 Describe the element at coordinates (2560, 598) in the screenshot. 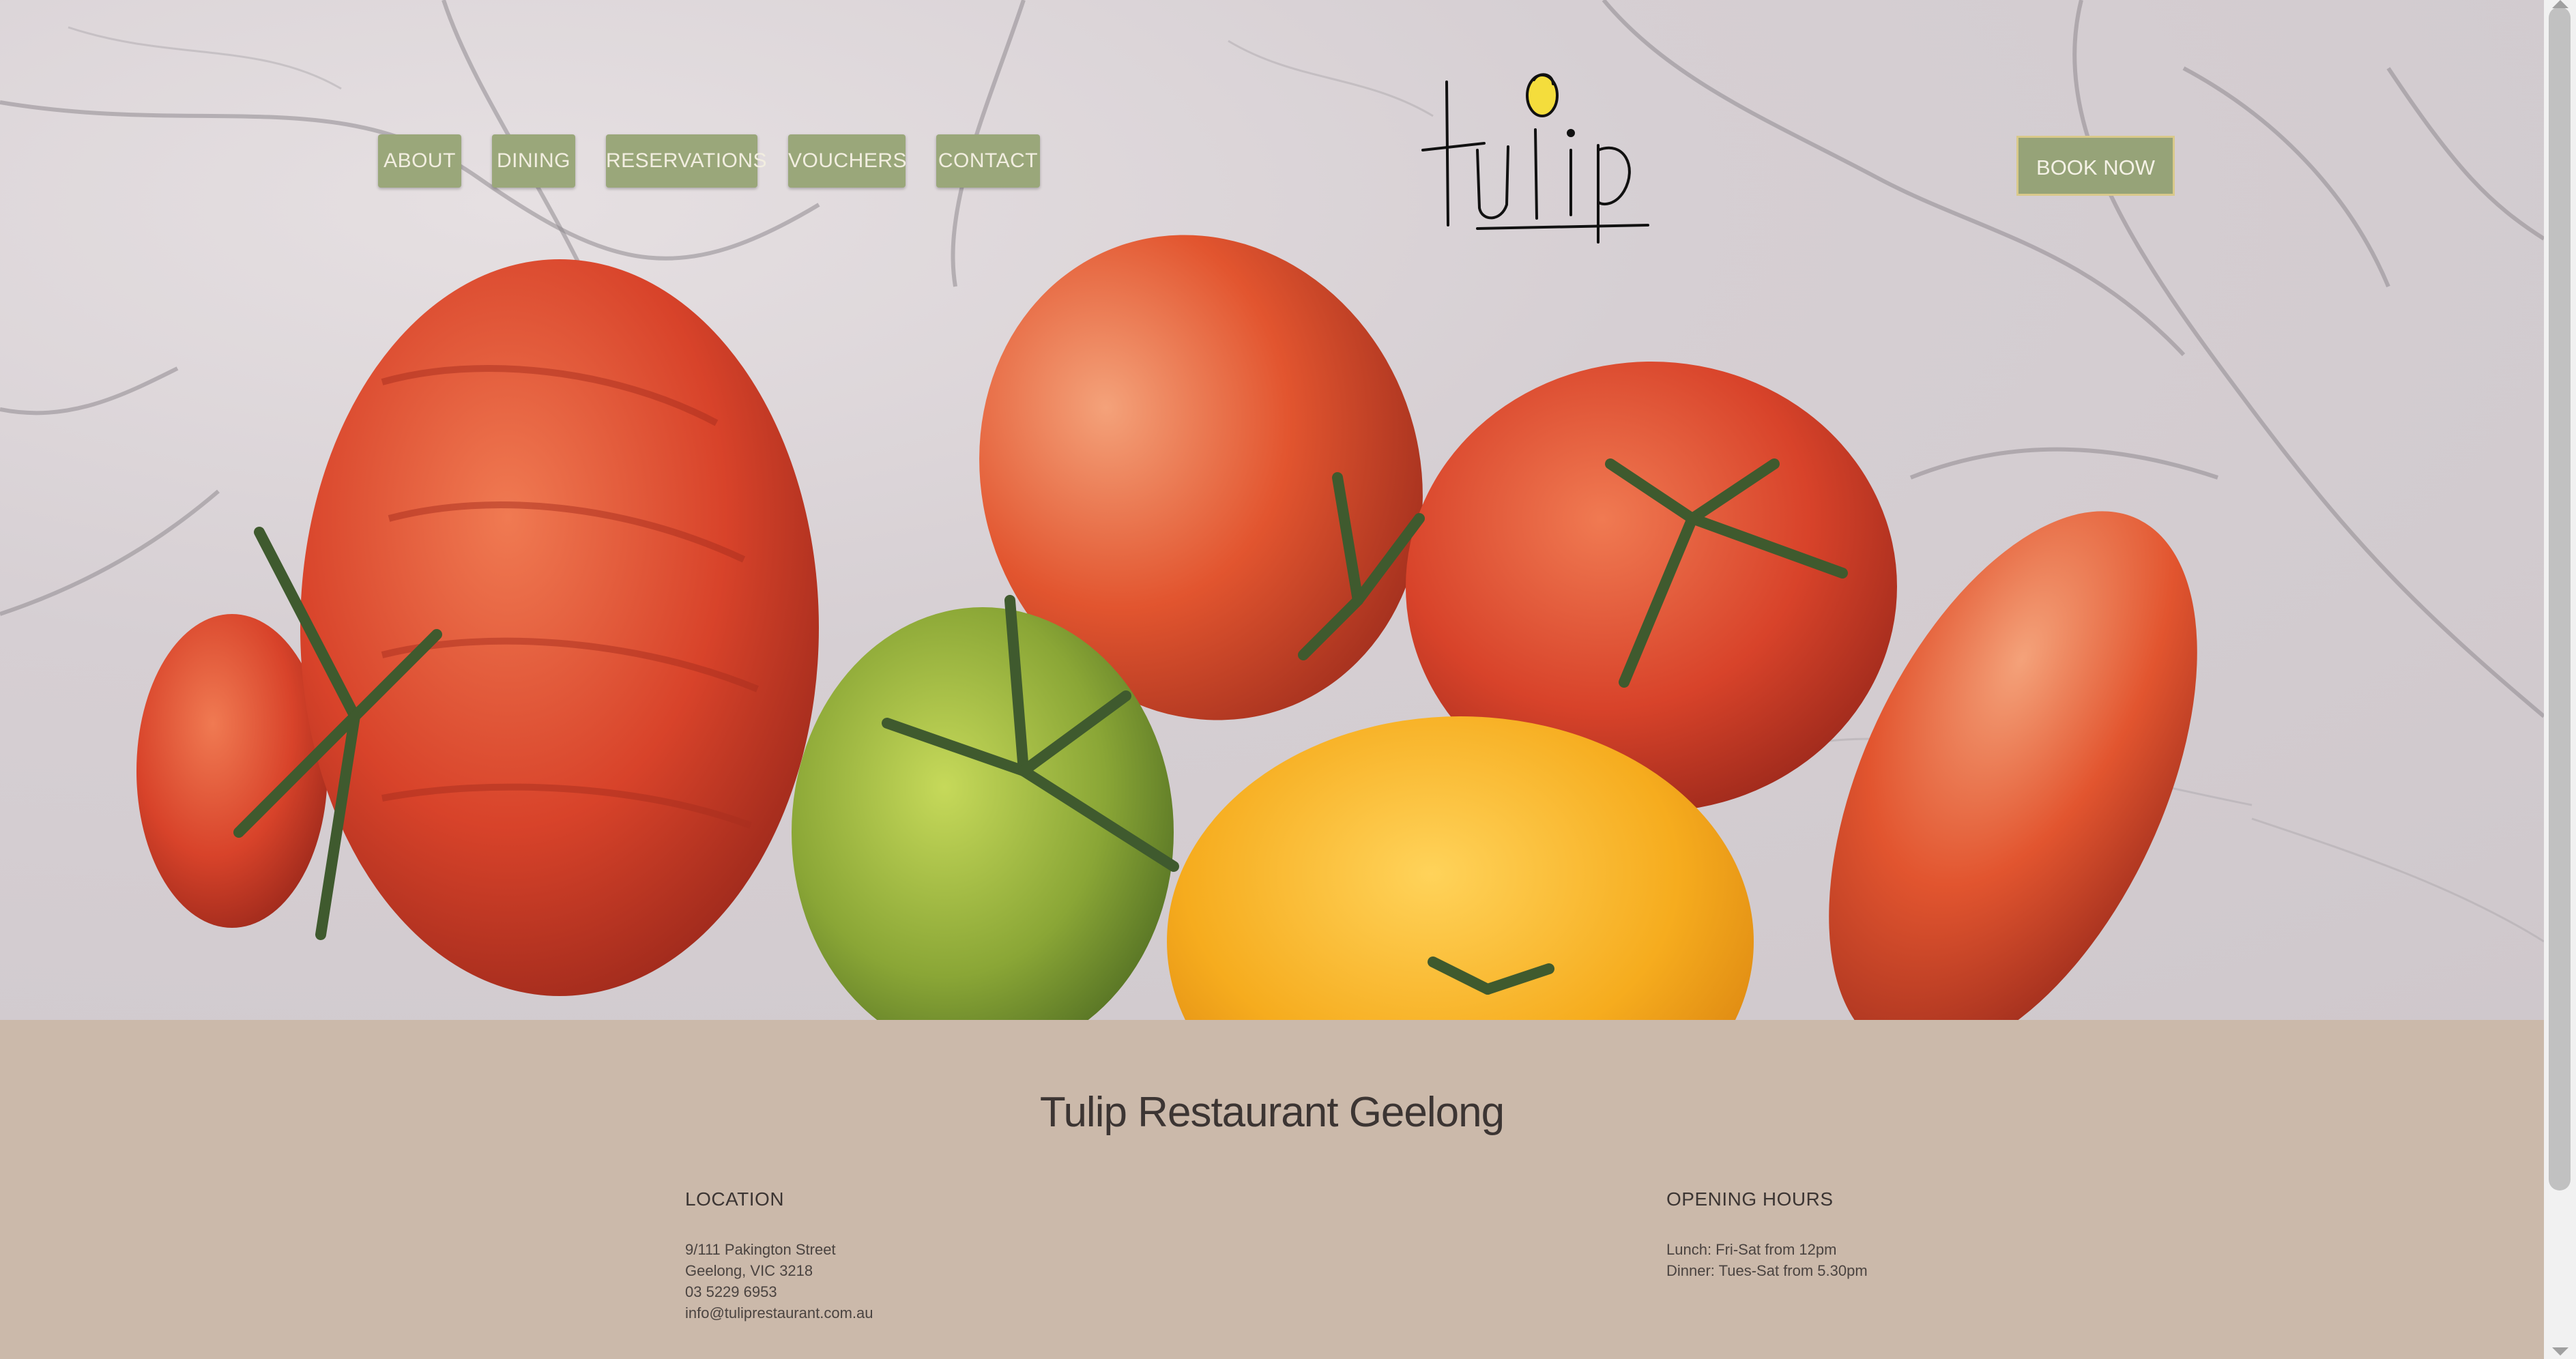

I see `scrollbar-thumb` at that location.